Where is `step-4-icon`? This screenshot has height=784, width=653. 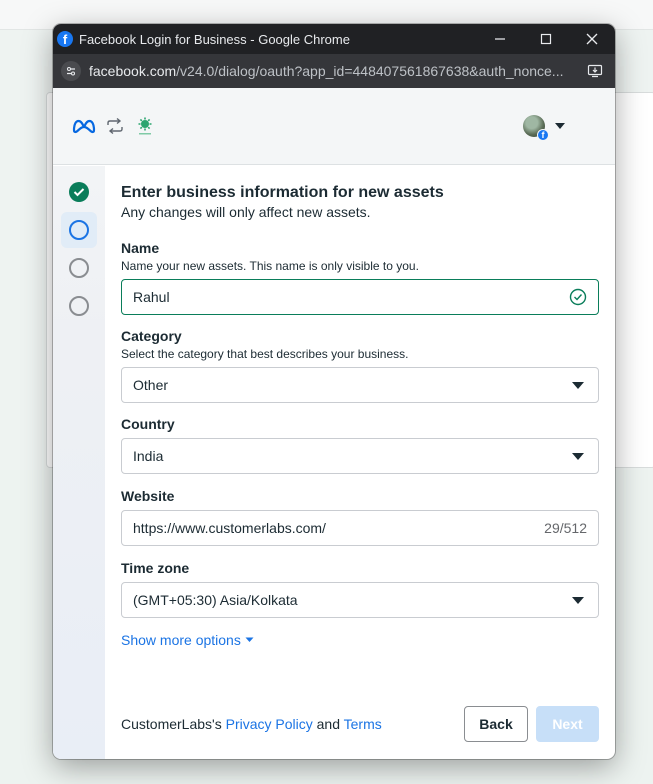
step-4-icon is located at coordinates (79, 306).